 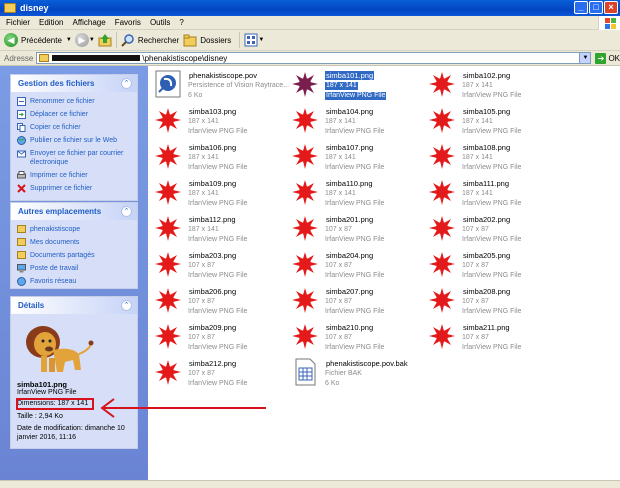 I want to click on menu-edition: Edition, so click(x=51, y=22).